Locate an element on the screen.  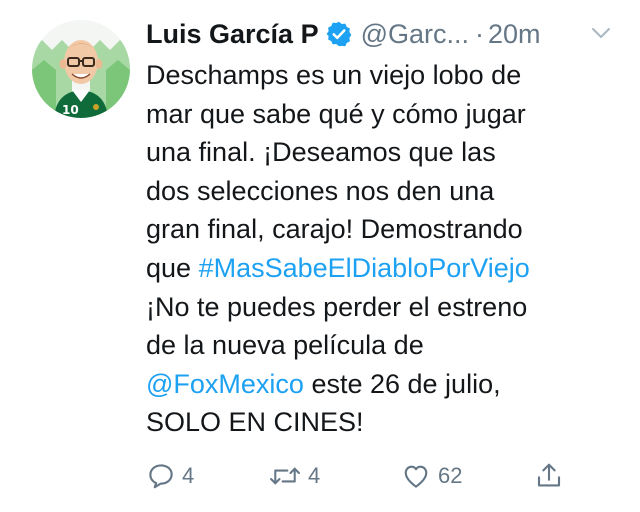
tweet-text-line: ¡No te puedes perder el estreno is located at coordinates (337, 306).